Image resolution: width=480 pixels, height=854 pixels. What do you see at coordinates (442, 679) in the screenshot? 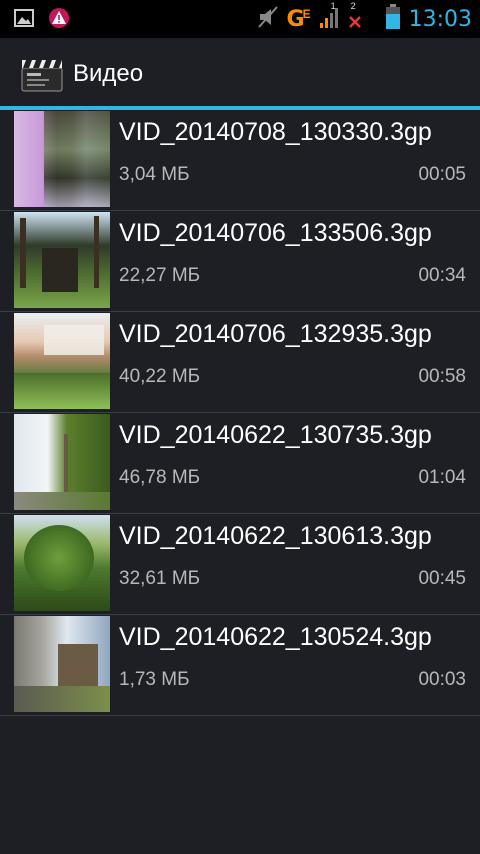
I see `video-duration: 00:03` at bounding box center [442, 679].